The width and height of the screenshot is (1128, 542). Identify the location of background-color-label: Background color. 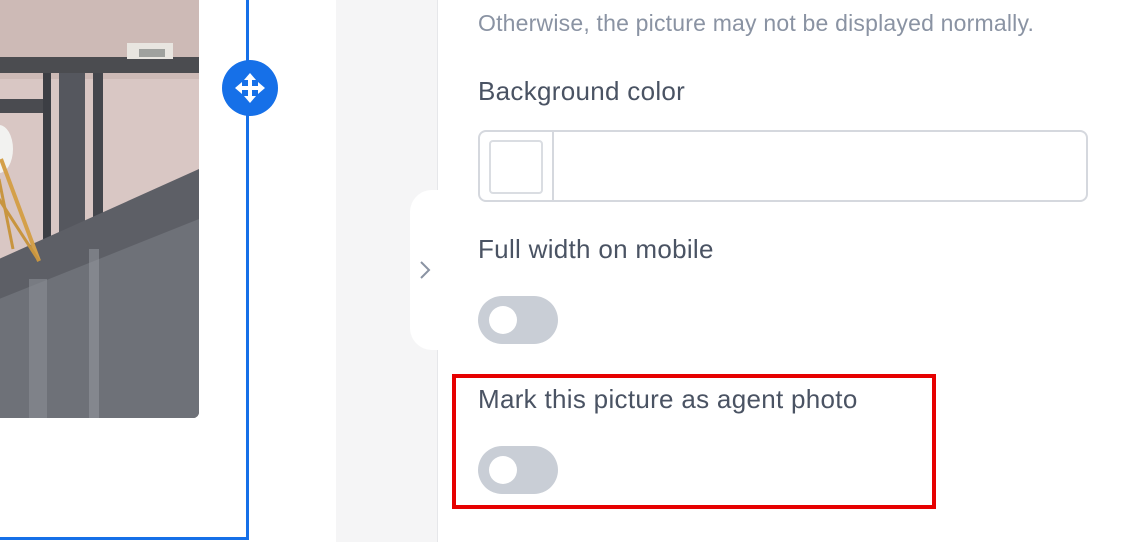
(582, 91).